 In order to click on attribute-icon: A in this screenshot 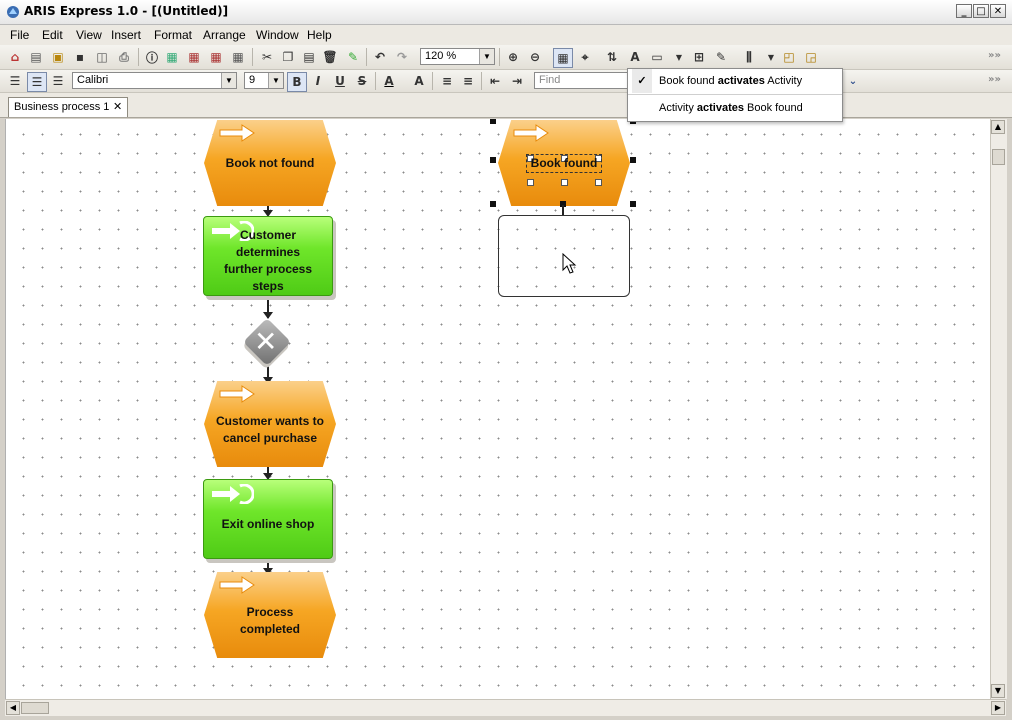, I will do `click(635, 57)`.